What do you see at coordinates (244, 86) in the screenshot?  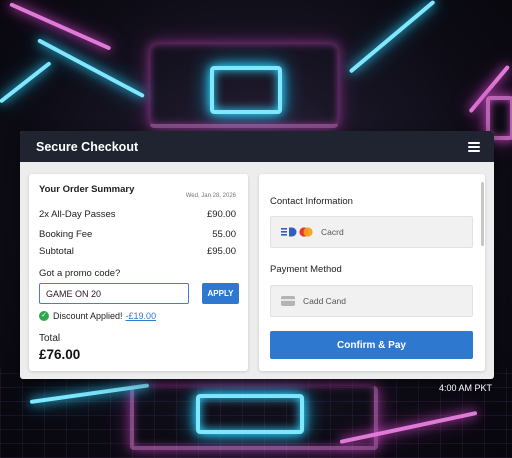 I see `neon-frame-mid` at bounding box center [244, 86].